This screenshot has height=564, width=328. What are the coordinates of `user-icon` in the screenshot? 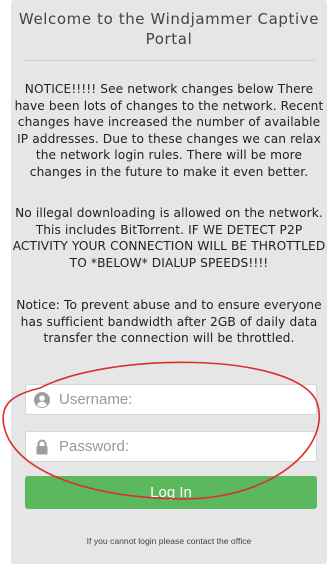 It's located at (42, 400).